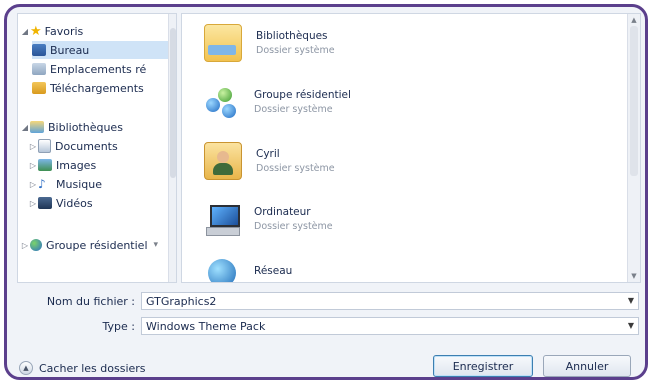 The image size is (654, 384). I want to click on chevron-down-icon: ▾, so click(156, 245).